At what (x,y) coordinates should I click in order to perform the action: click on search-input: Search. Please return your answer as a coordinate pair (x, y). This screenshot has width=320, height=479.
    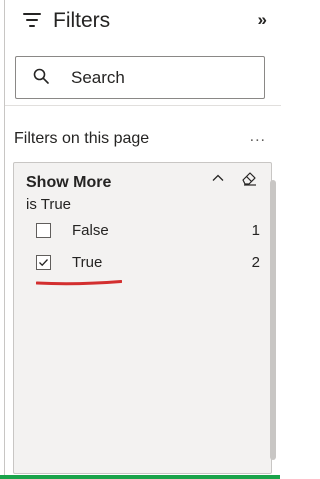
    Looking at the image, I should click on (140, 77).